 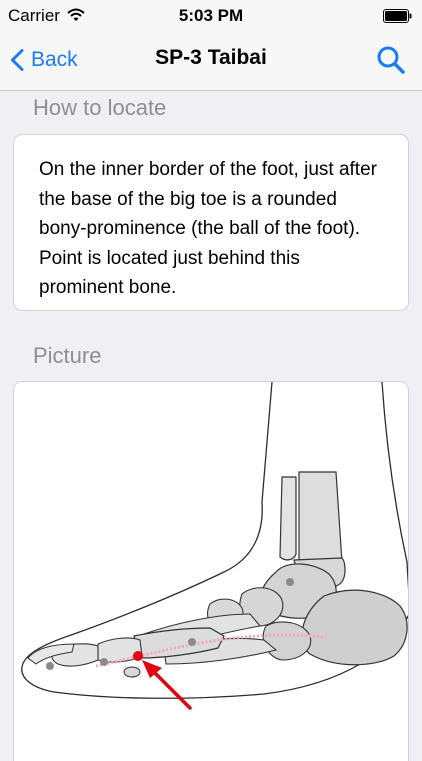 What do you see at coordinates (391, 60) in the screenshot?
I see `search-icon` at bounding box center [391, 60].